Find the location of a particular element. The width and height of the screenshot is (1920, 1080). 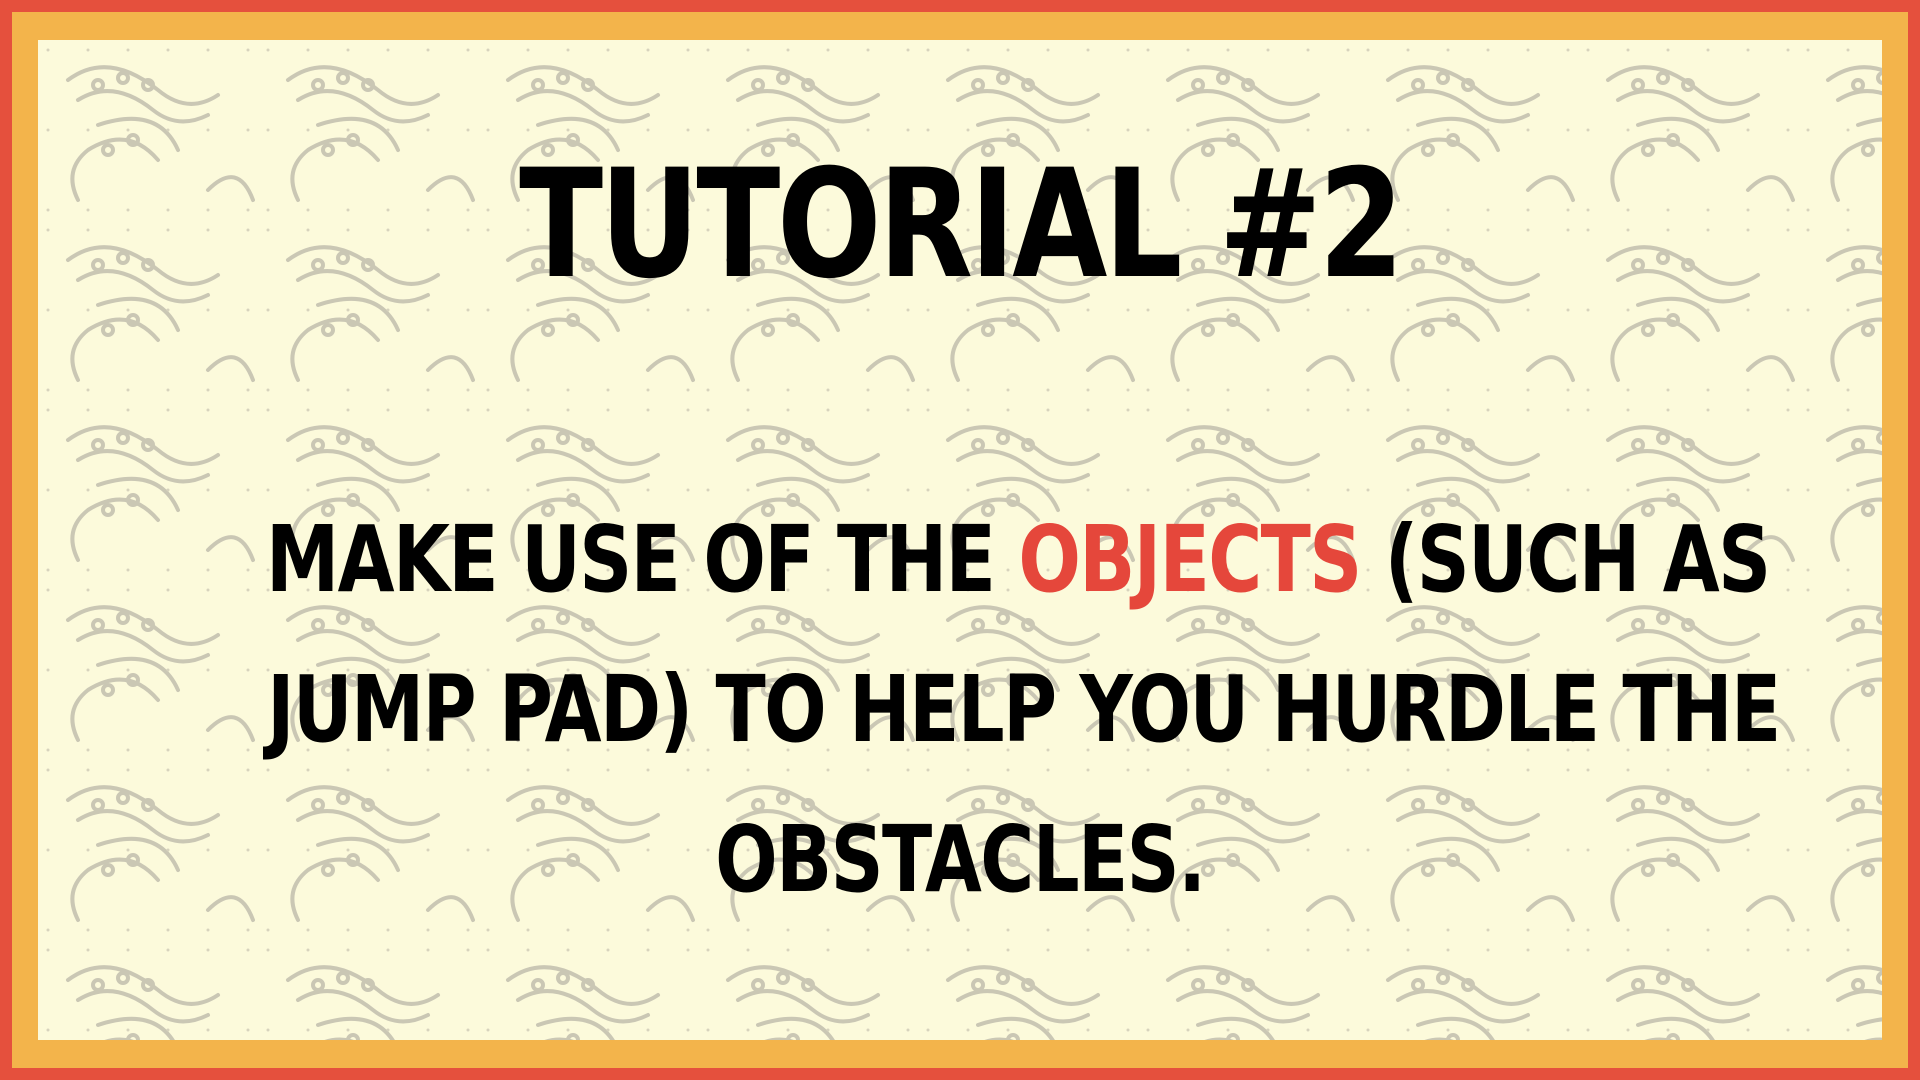

message-line-2: JUMP PAD) TO HELP YOU HURDLE THE is located at coordinates (960, 710).